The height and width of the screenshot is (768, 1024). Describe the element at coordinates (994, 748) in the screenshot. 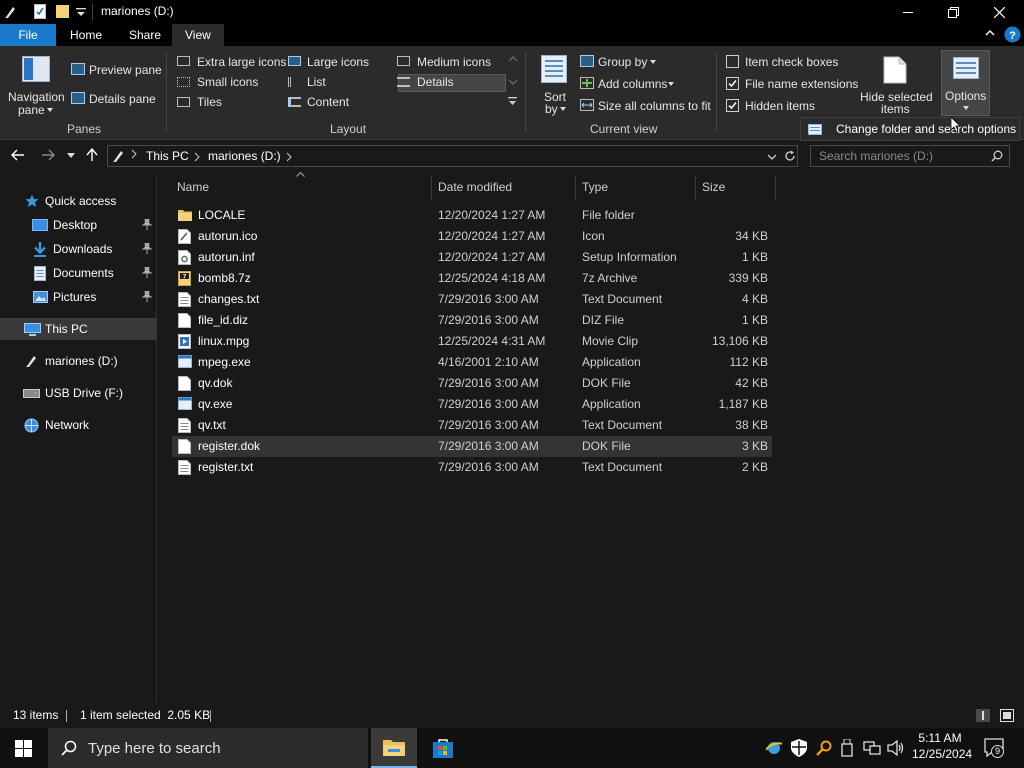

I see `notifications-button: 9` at that location.